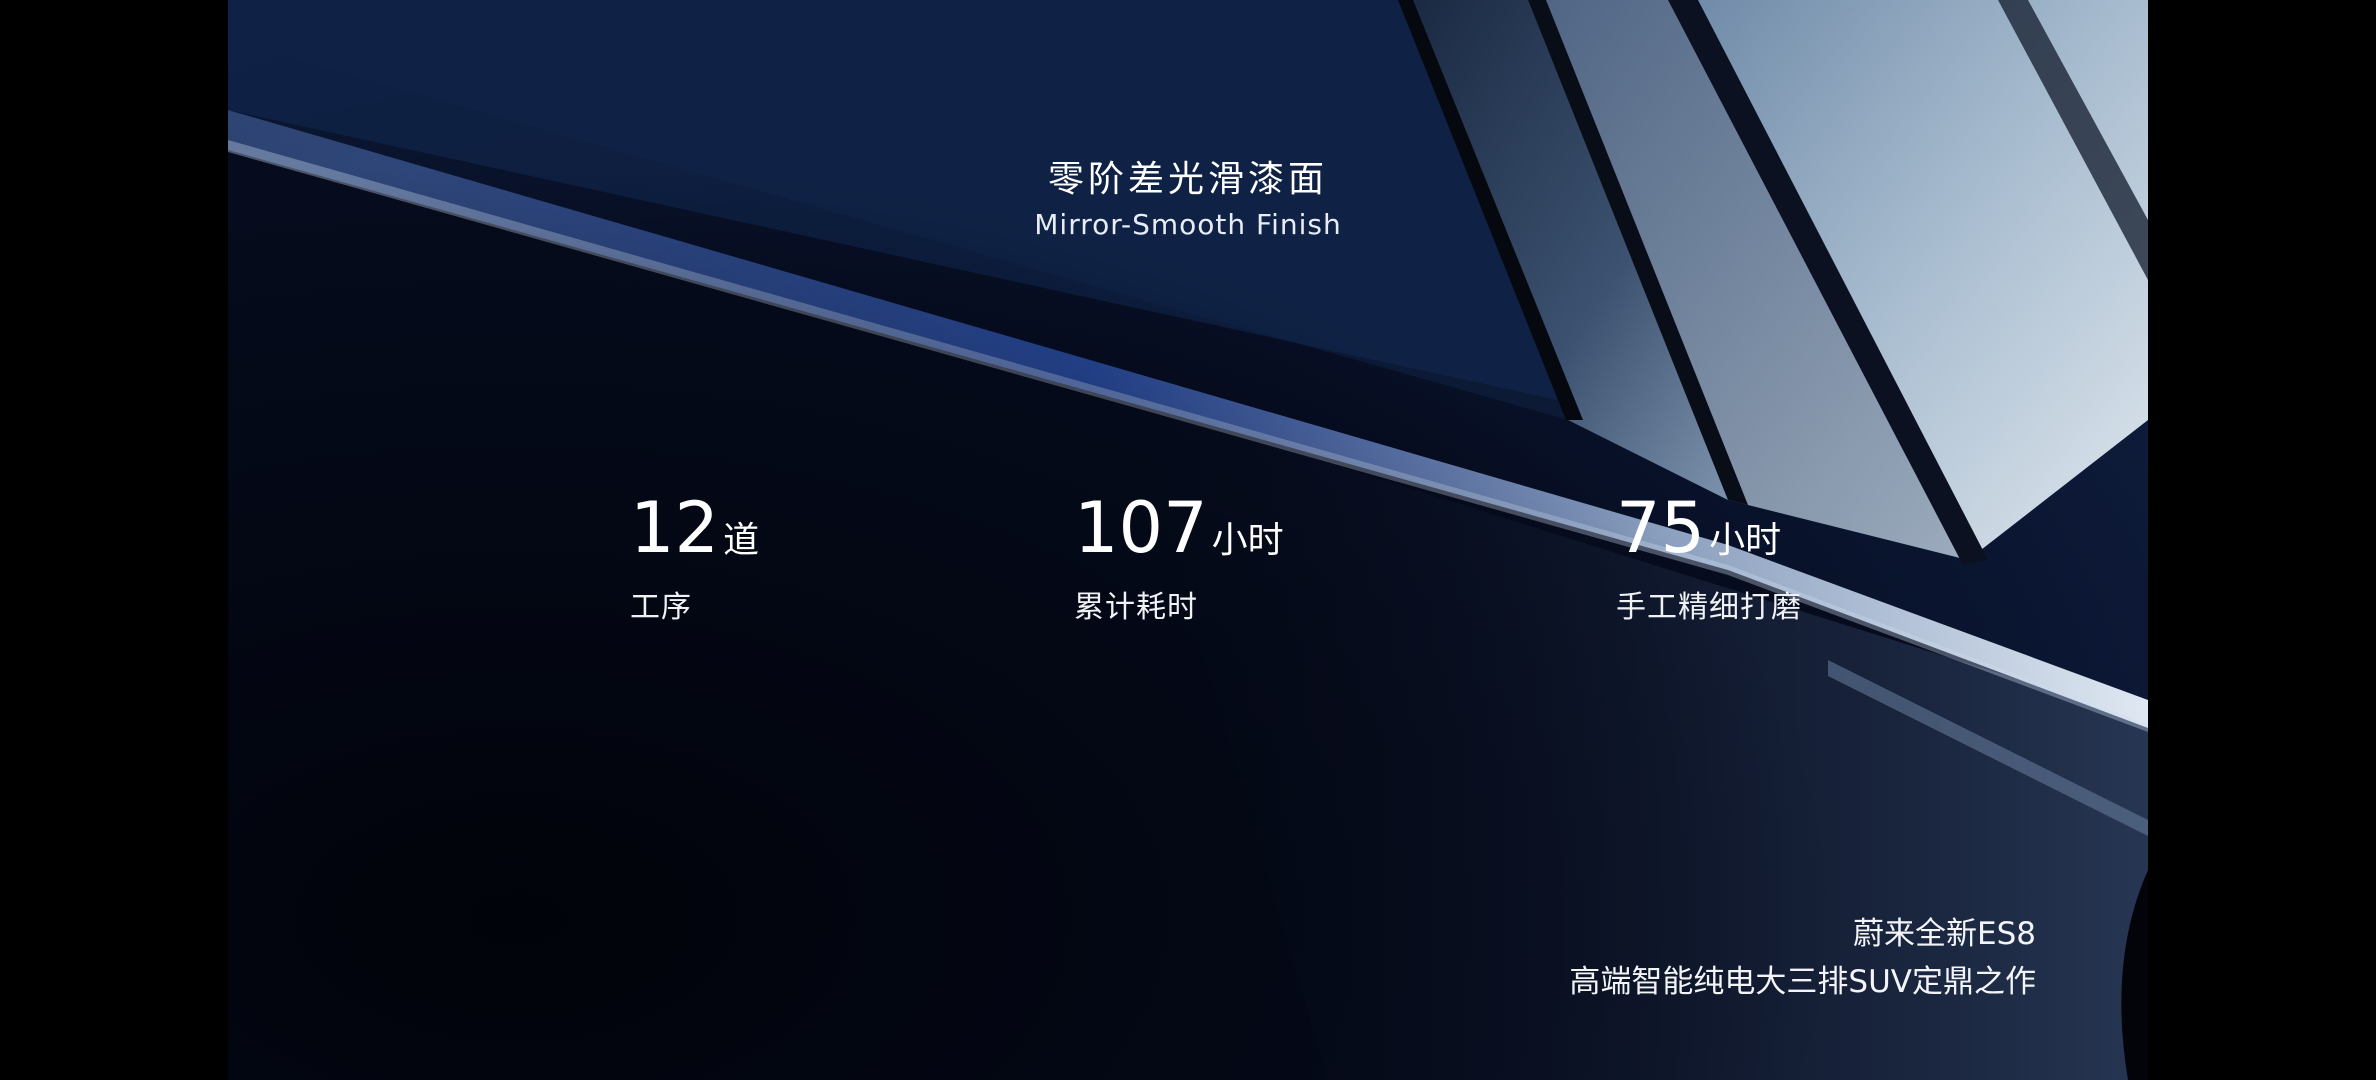  I want to click on stat-number: 75, so click(1661, 528).